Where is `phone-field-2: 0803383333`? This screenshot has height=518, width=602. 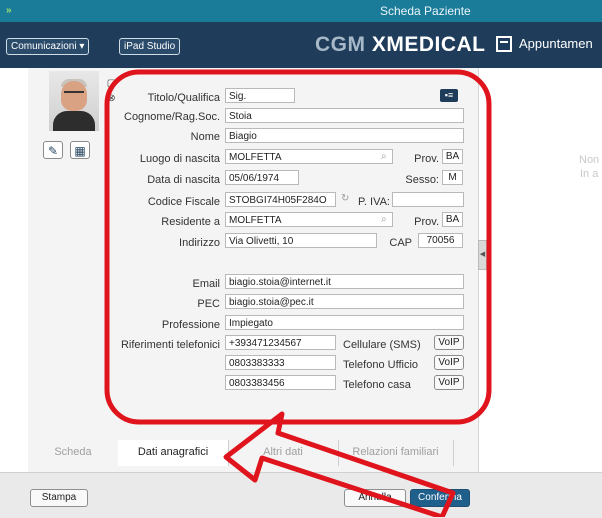 phone-field-2: 0803383333 is located at coordinates (280, 362).